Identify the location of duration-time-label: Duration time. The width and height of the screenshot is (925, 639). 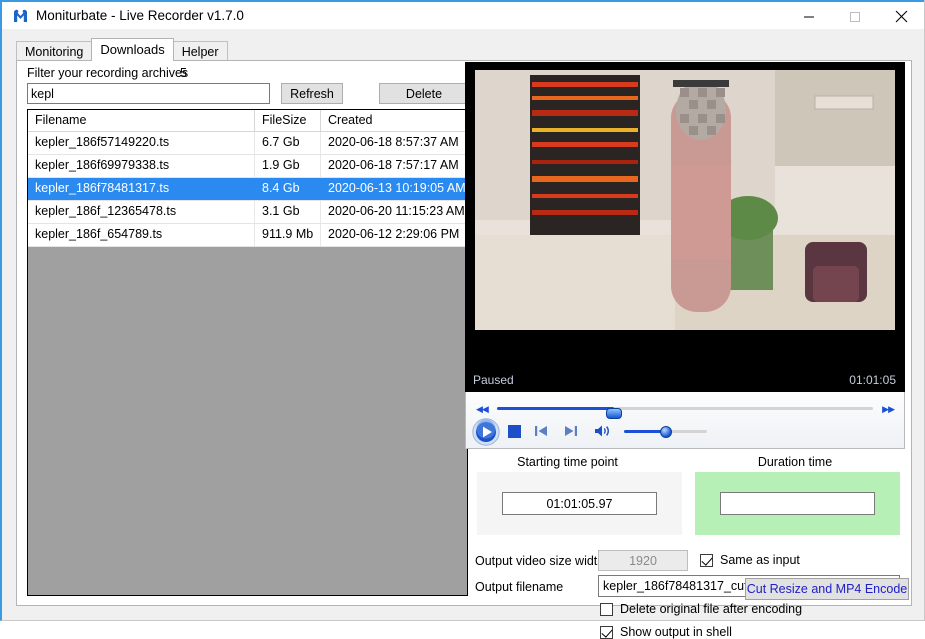
(795, 462).